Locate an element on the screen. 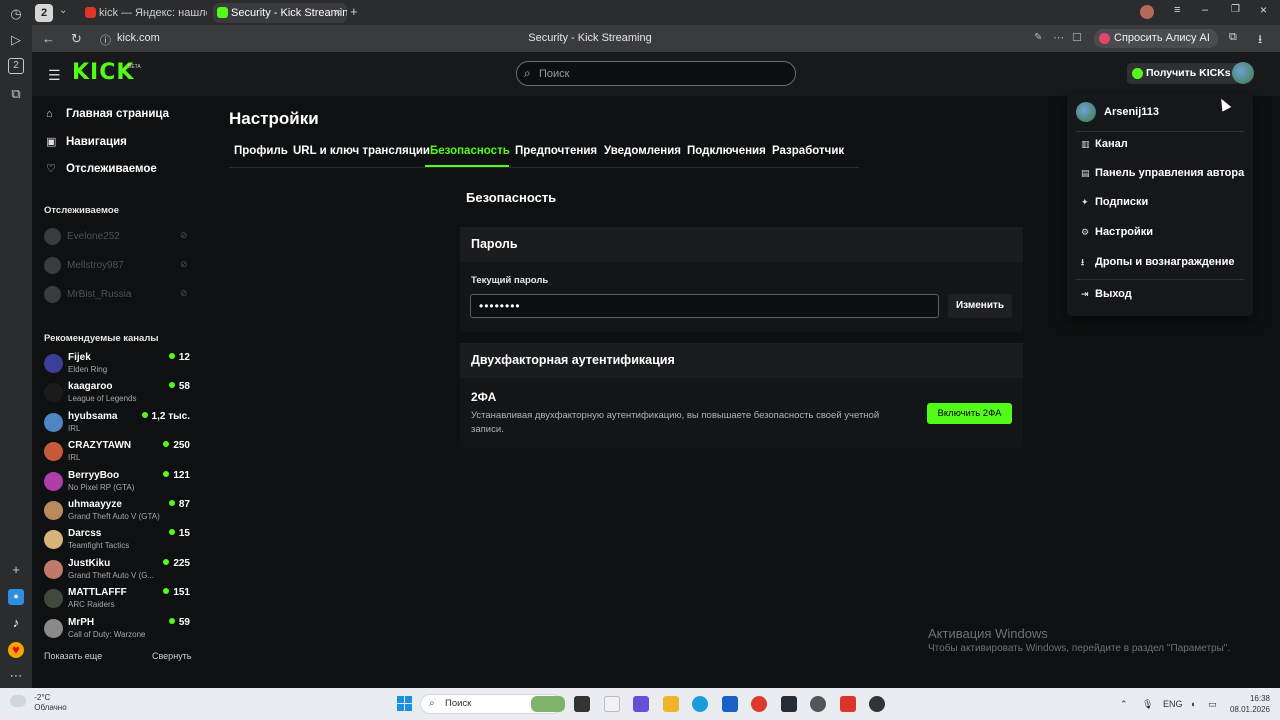 The width and height of the screenshot is (1280, 720). yandex-browser-icon is located at coordinates (848, 704).